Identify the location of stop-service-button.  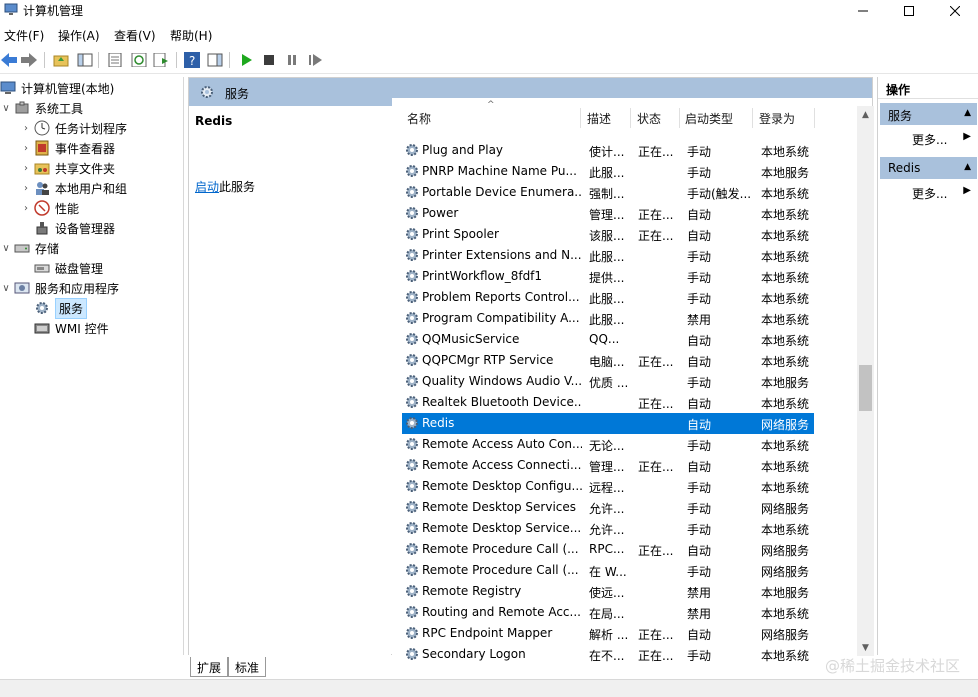
(269, 60).